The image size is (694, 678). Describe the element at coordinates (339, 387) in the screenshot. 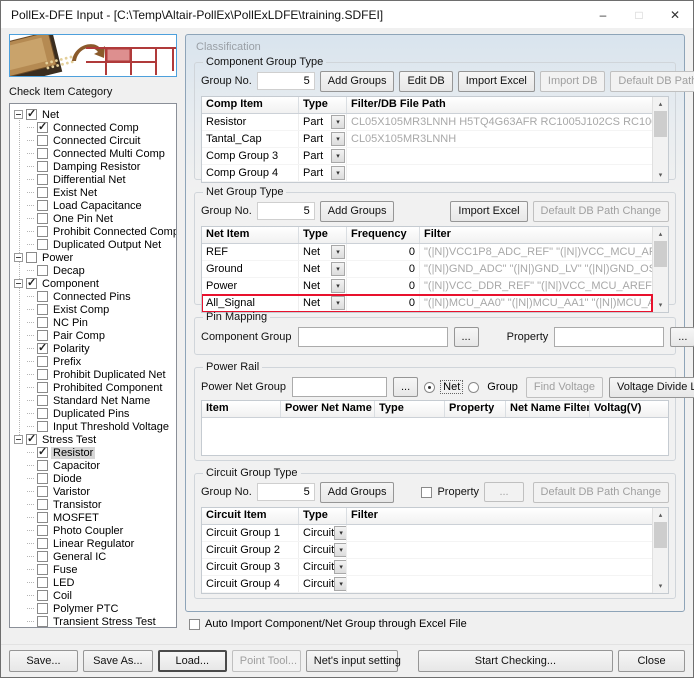

I see `power-net-group-input` at that location.